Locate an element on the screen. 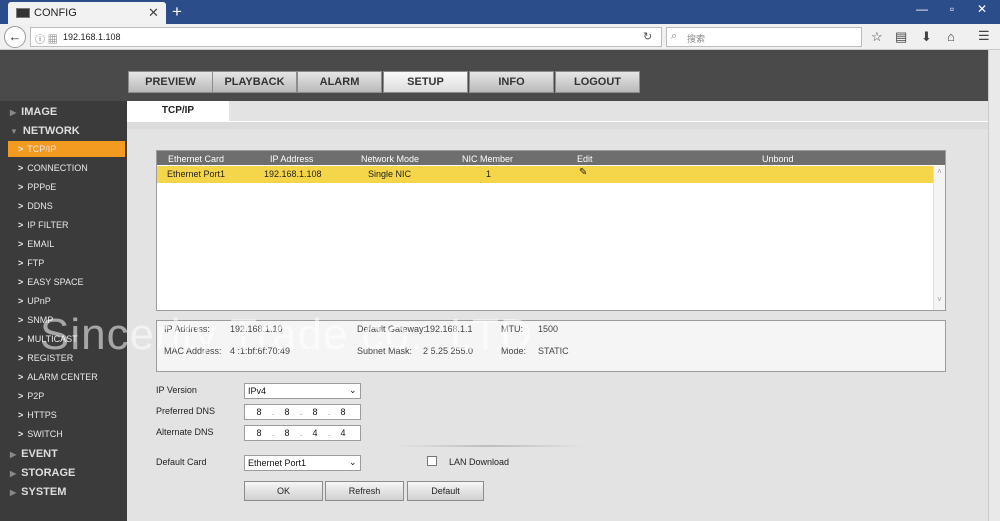 This screenshot has width=1000, height=521. column-header: Edit is located at coordinates (585, 159).